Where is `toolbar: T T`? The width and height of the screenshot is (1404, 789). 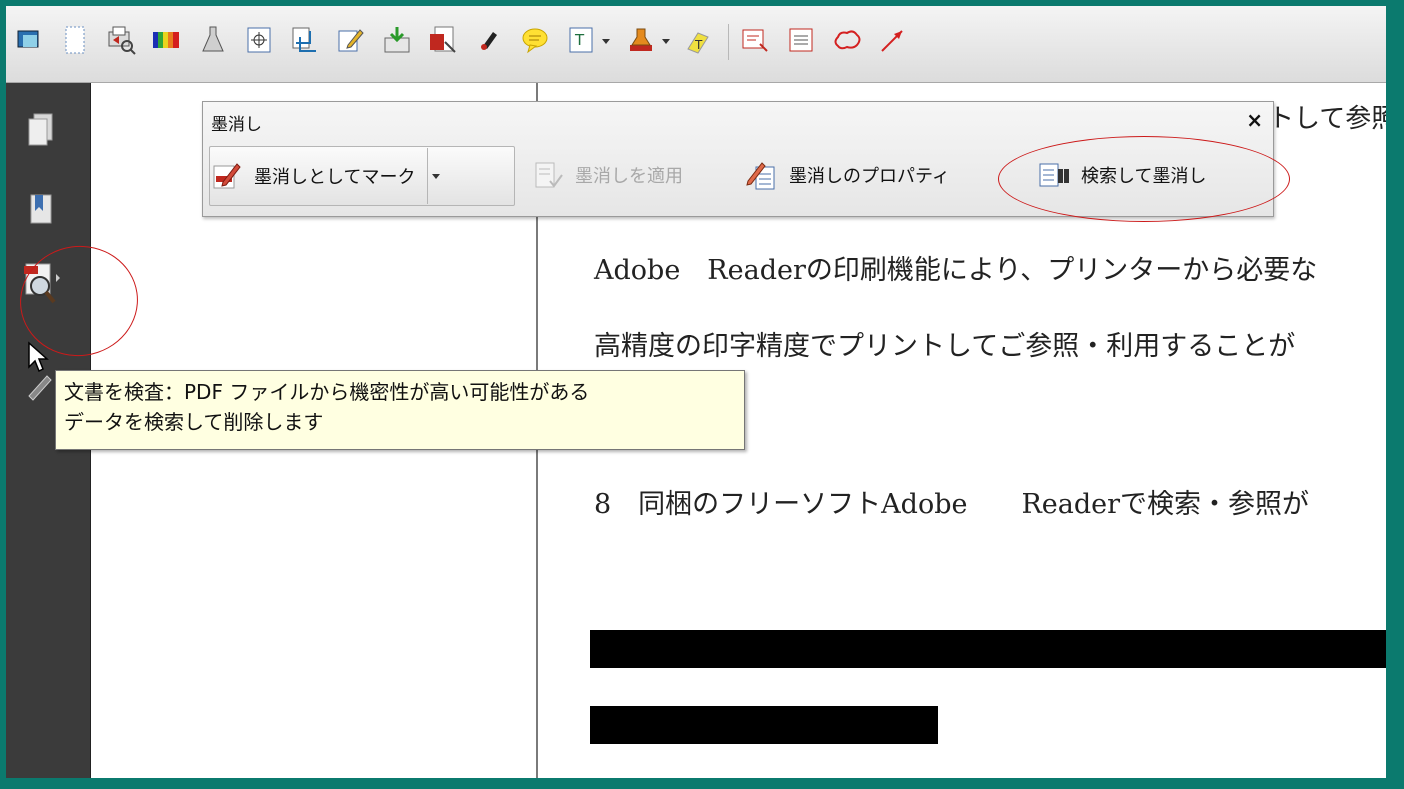 toolbar: T T is located at coordinates (696, 44).